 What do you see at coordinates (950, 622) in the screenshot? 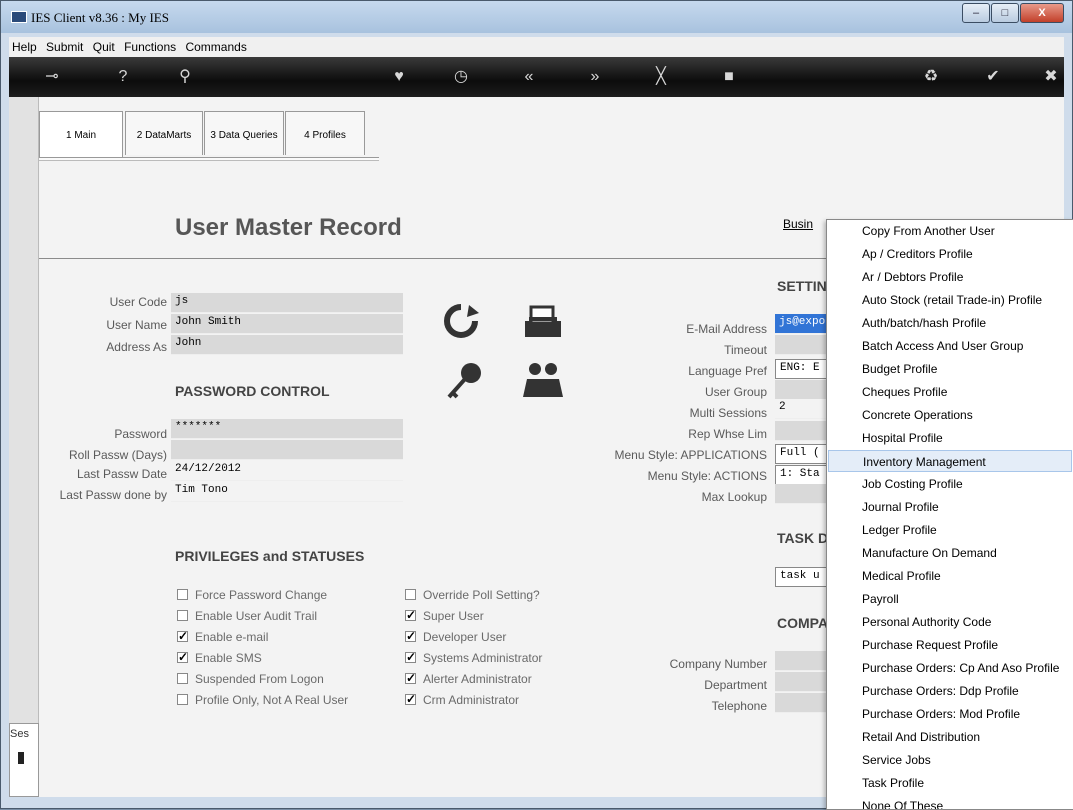
I see `popup-item-personal-authority: Personal Authority Code` at bounding box center [950, 622].